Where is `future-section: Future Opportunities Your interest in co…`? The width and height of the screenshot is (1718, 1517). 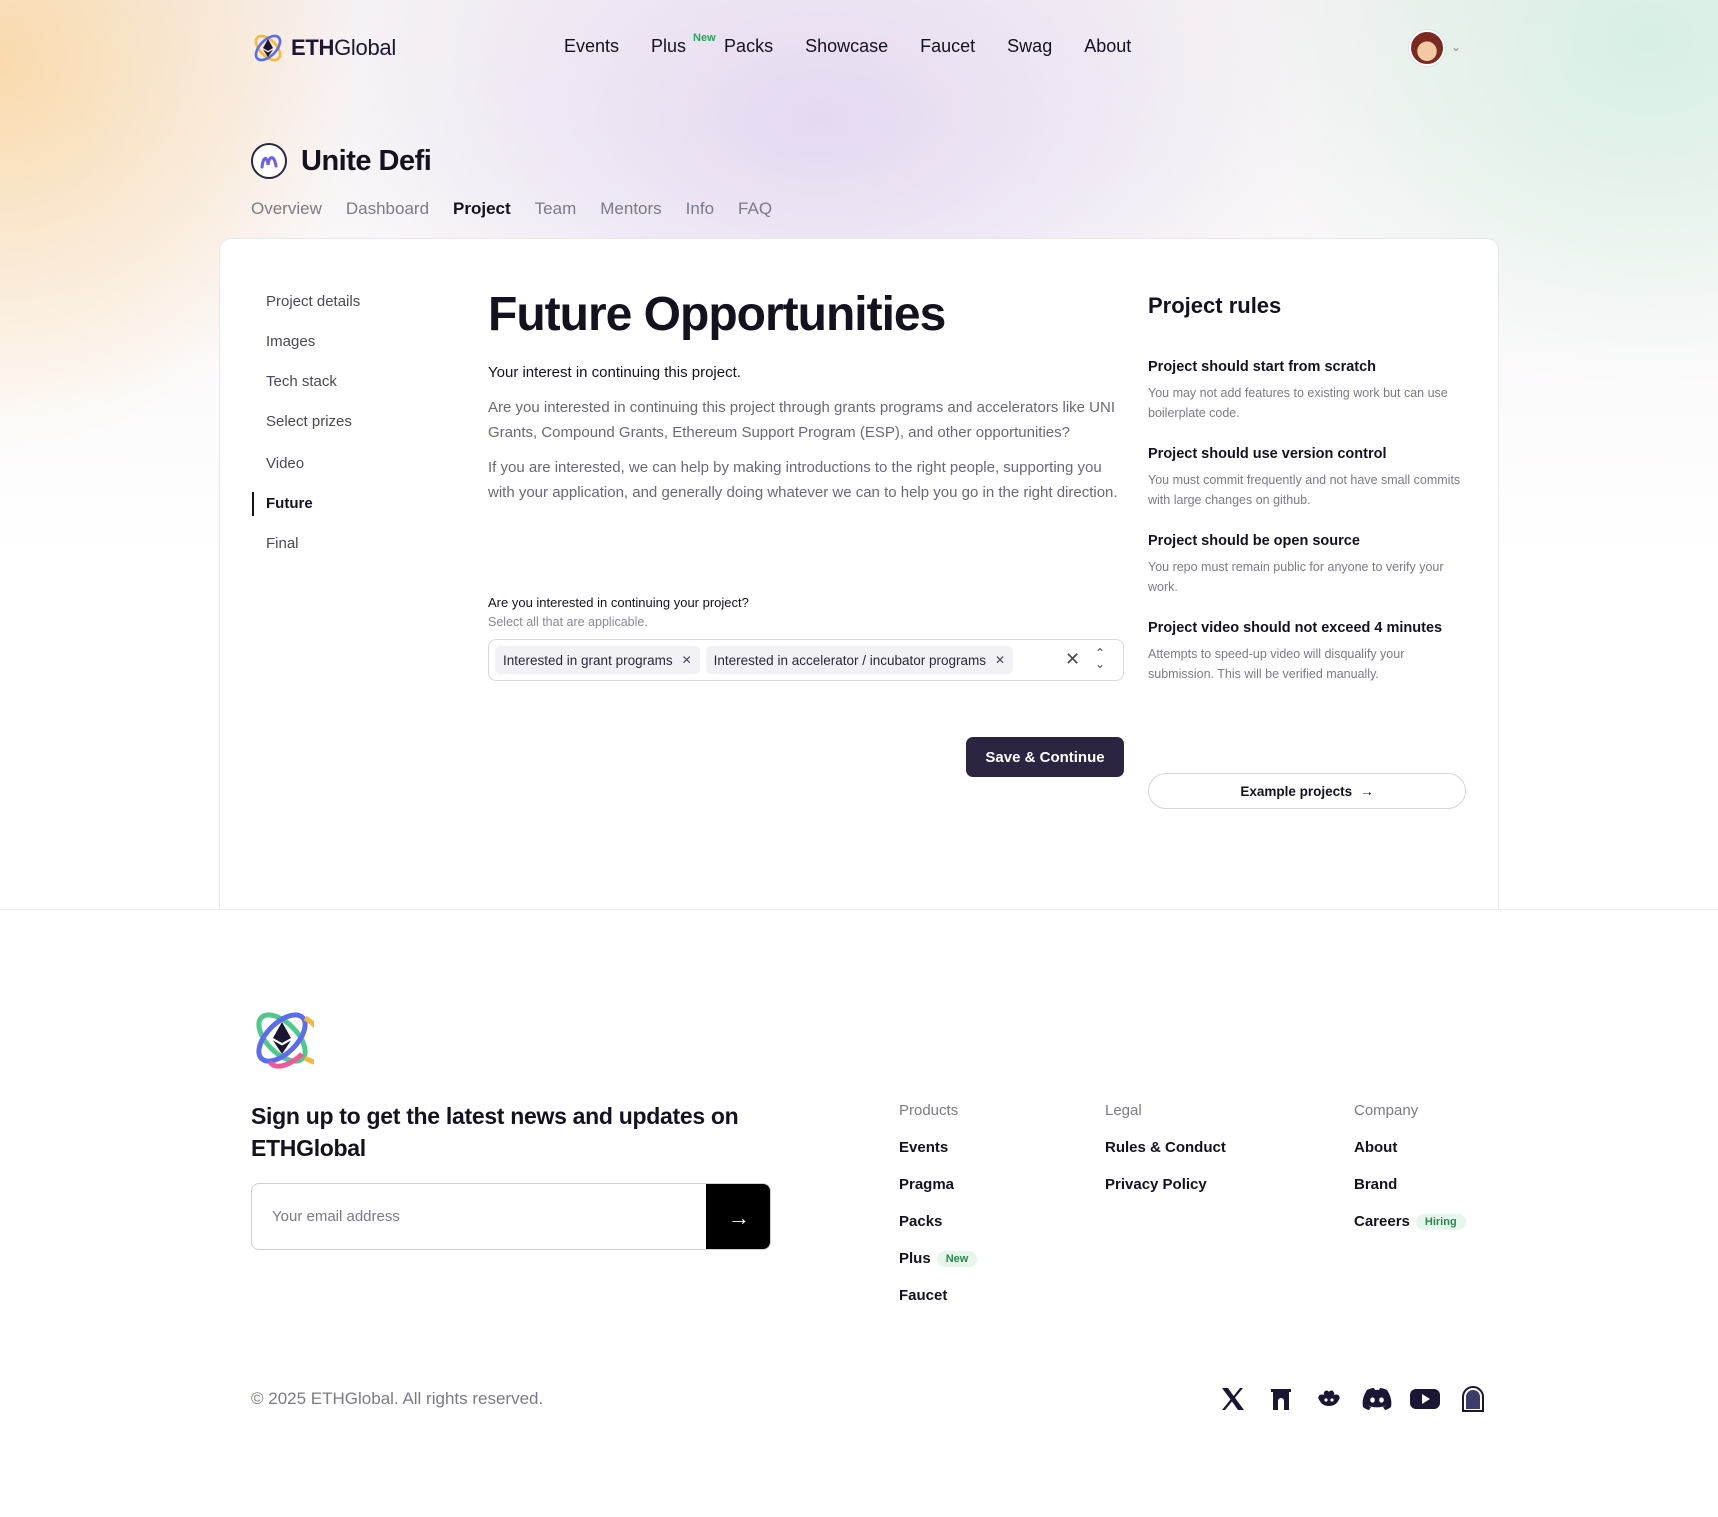 future-section: Future Opportunities Your interest in co… is located at coordinates (806, 538).